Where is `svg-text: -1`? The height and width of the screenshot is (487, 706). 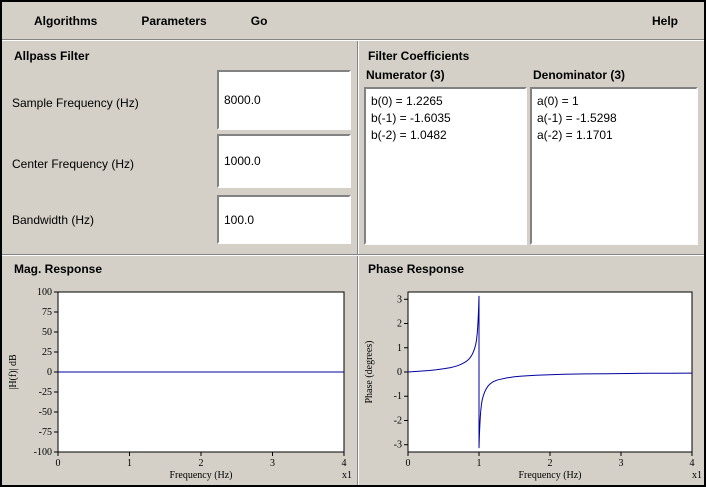 svg-text: -1 is located at coordinates (398, 396).